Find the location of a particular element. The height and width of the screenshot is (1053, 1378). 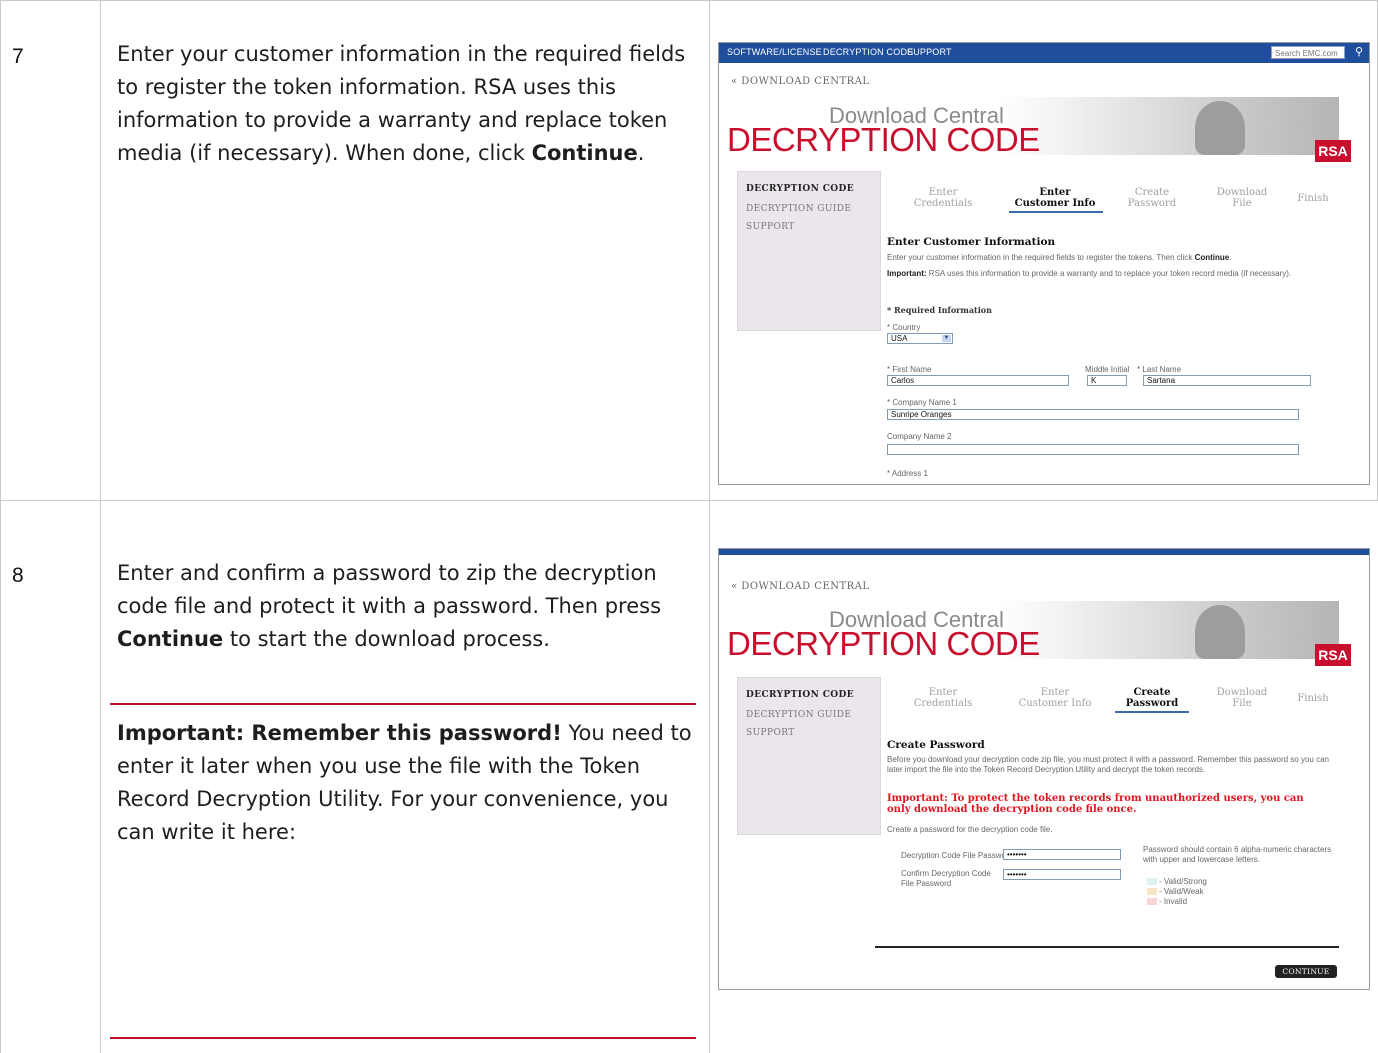

legend-label-weak: - Valid/Weak is located at coordinates (1181, 891).